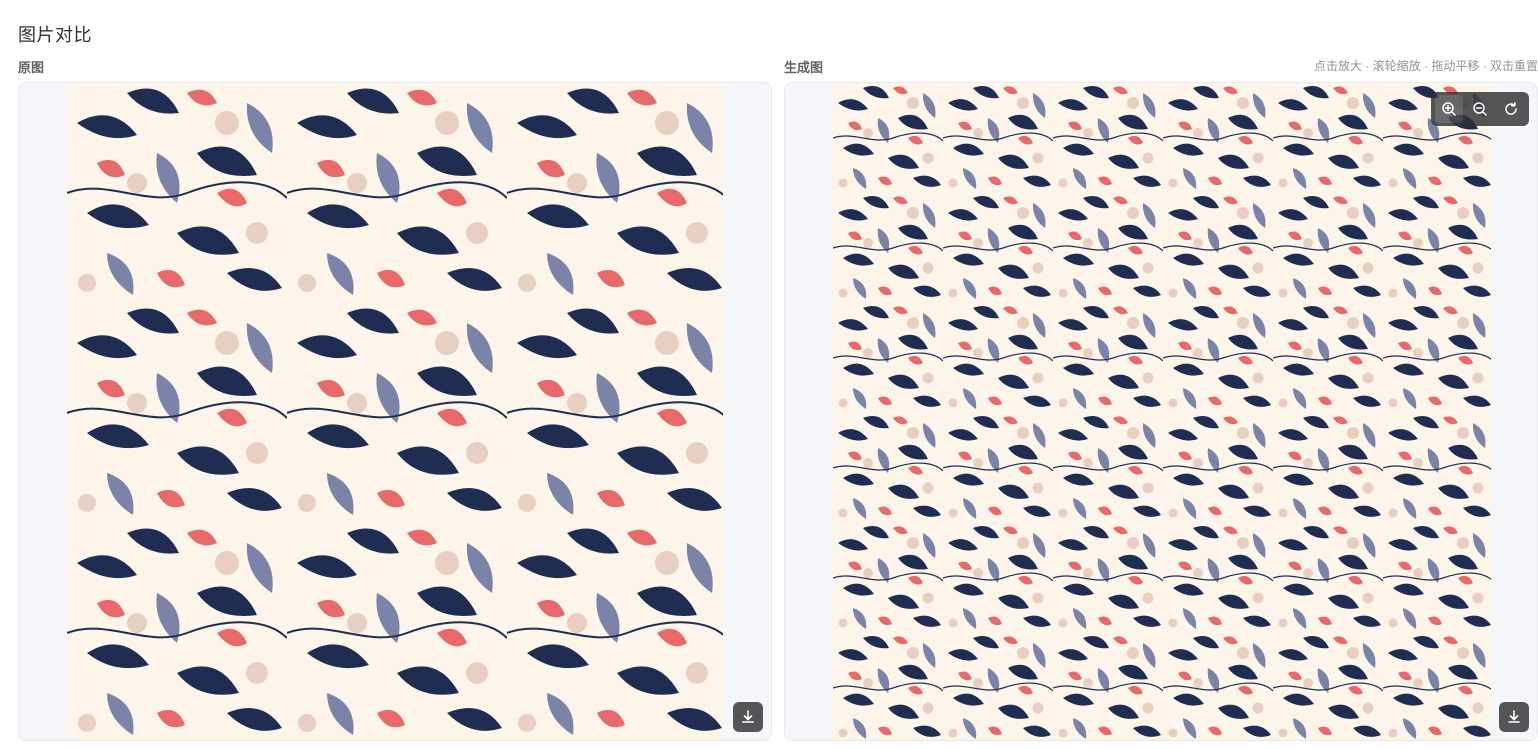 Image resolution: width=1538 pixels, height=749 pixels. I want to click on reset-button, so click(1511, 109).